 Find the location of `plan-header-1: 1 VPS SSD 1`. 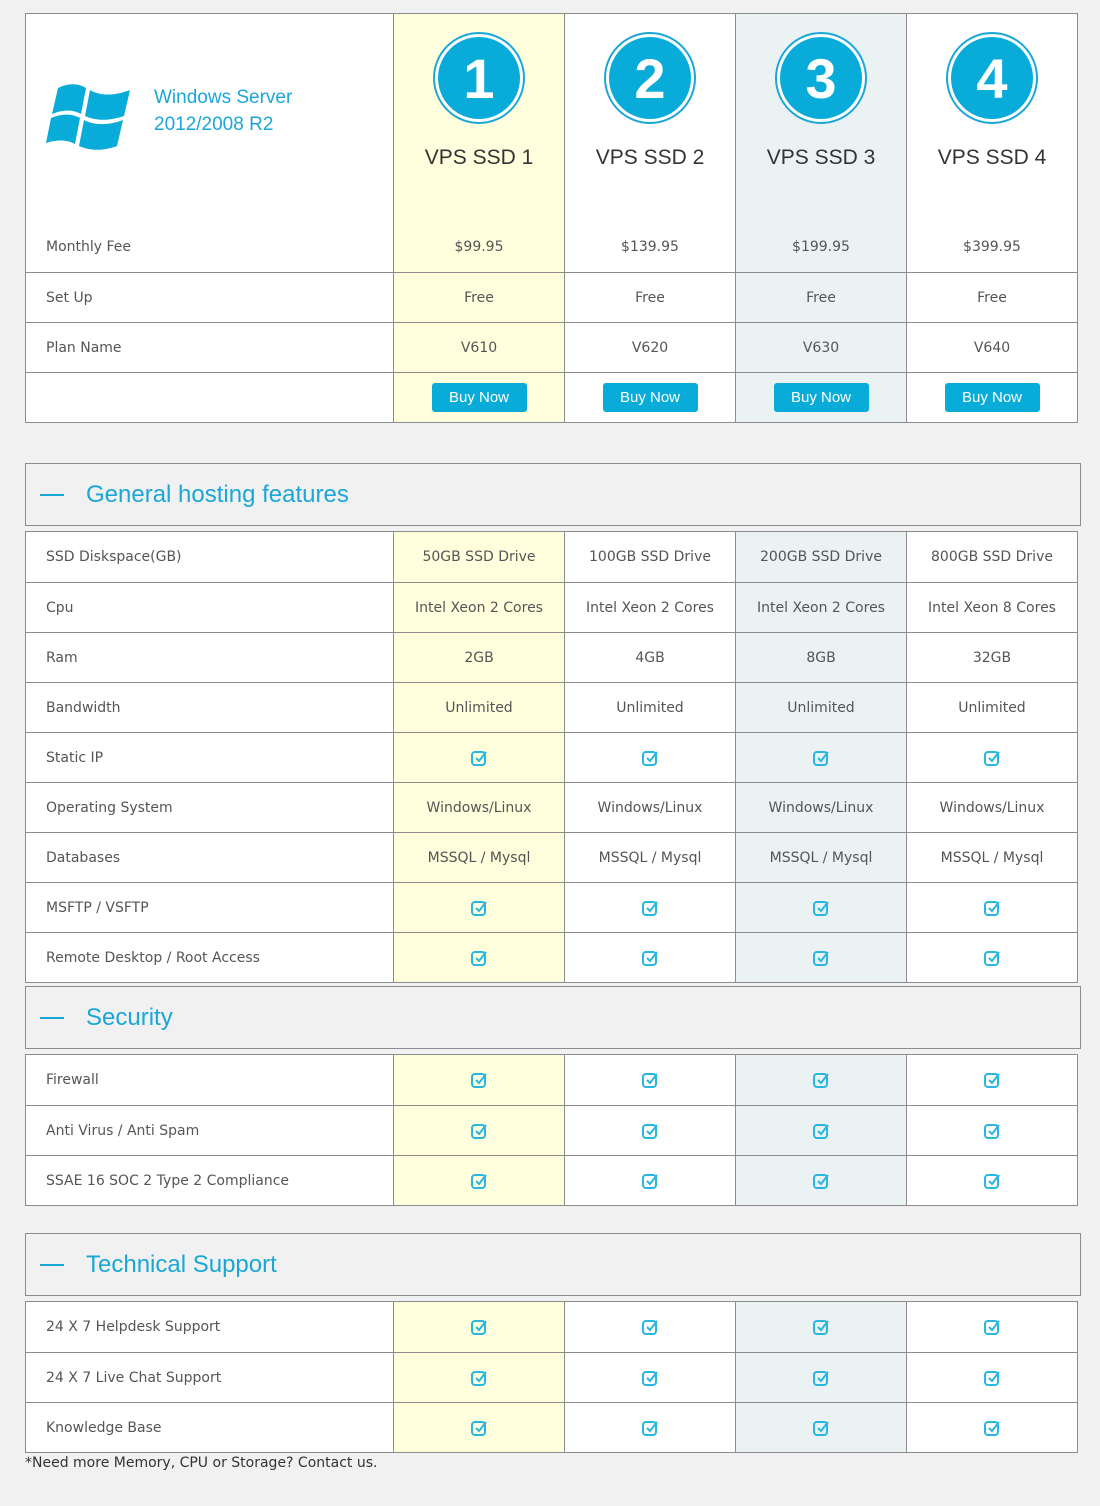

plan-header-1: 1 VPS SSD 1 is located at coordinates (478, 118).